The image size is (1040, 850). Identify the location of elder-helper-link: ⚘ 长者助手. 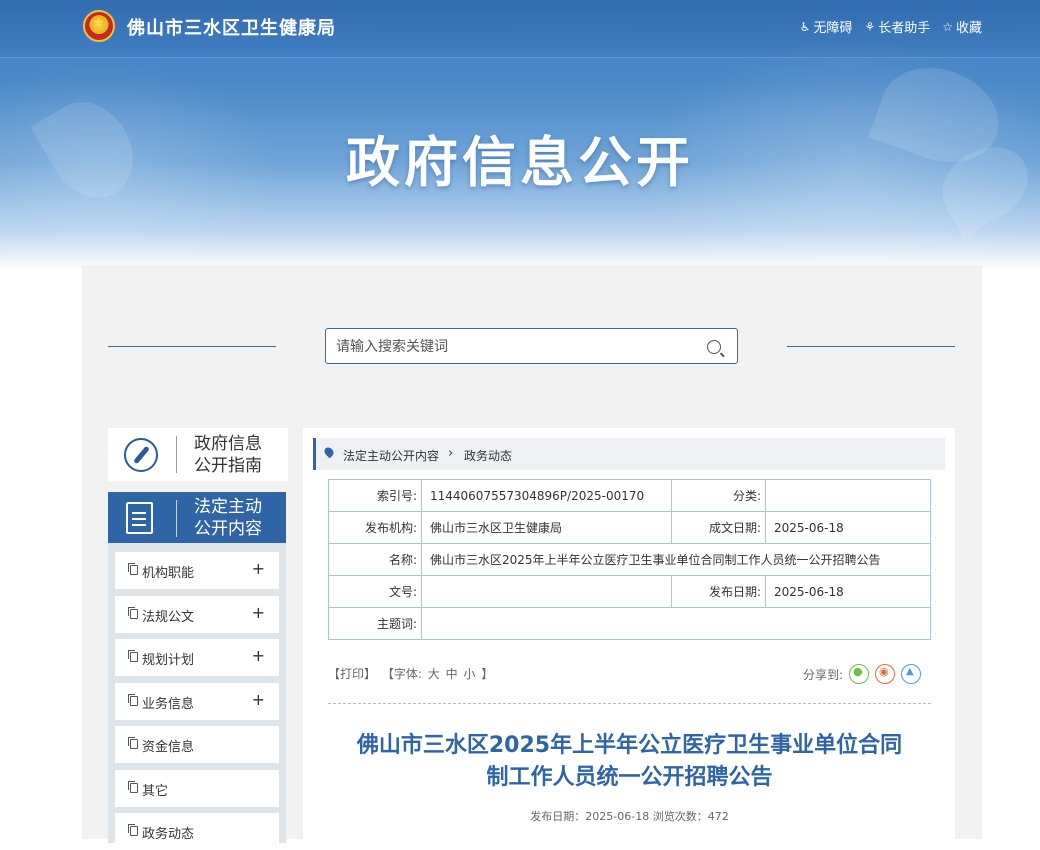
(897, 27).